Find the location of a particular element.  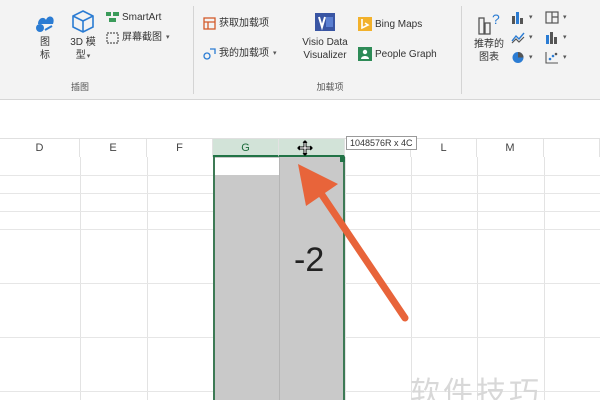

annotation-arrow is located at coordinates (353, 243).